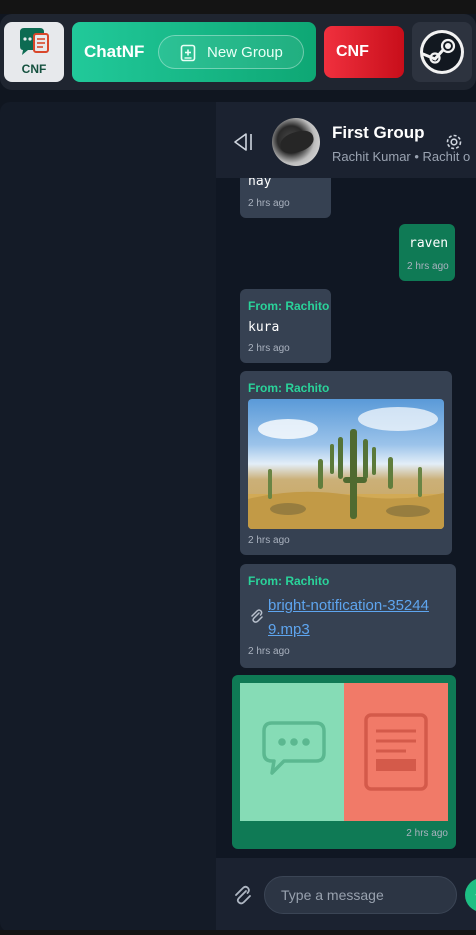 Image resolution: width=476 pixels, height=935 pixels. Describe the element at coordinates (114, 51) in the screenshot. I see `chatnf-label: ChatNF` at that location.